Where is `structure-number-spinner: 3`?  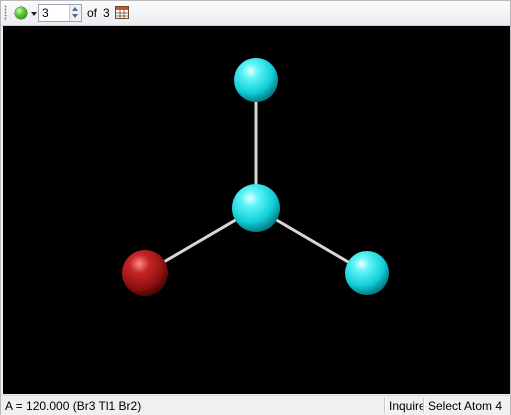 structure-number-spinner: 3 is located at coordinates (60, 13).